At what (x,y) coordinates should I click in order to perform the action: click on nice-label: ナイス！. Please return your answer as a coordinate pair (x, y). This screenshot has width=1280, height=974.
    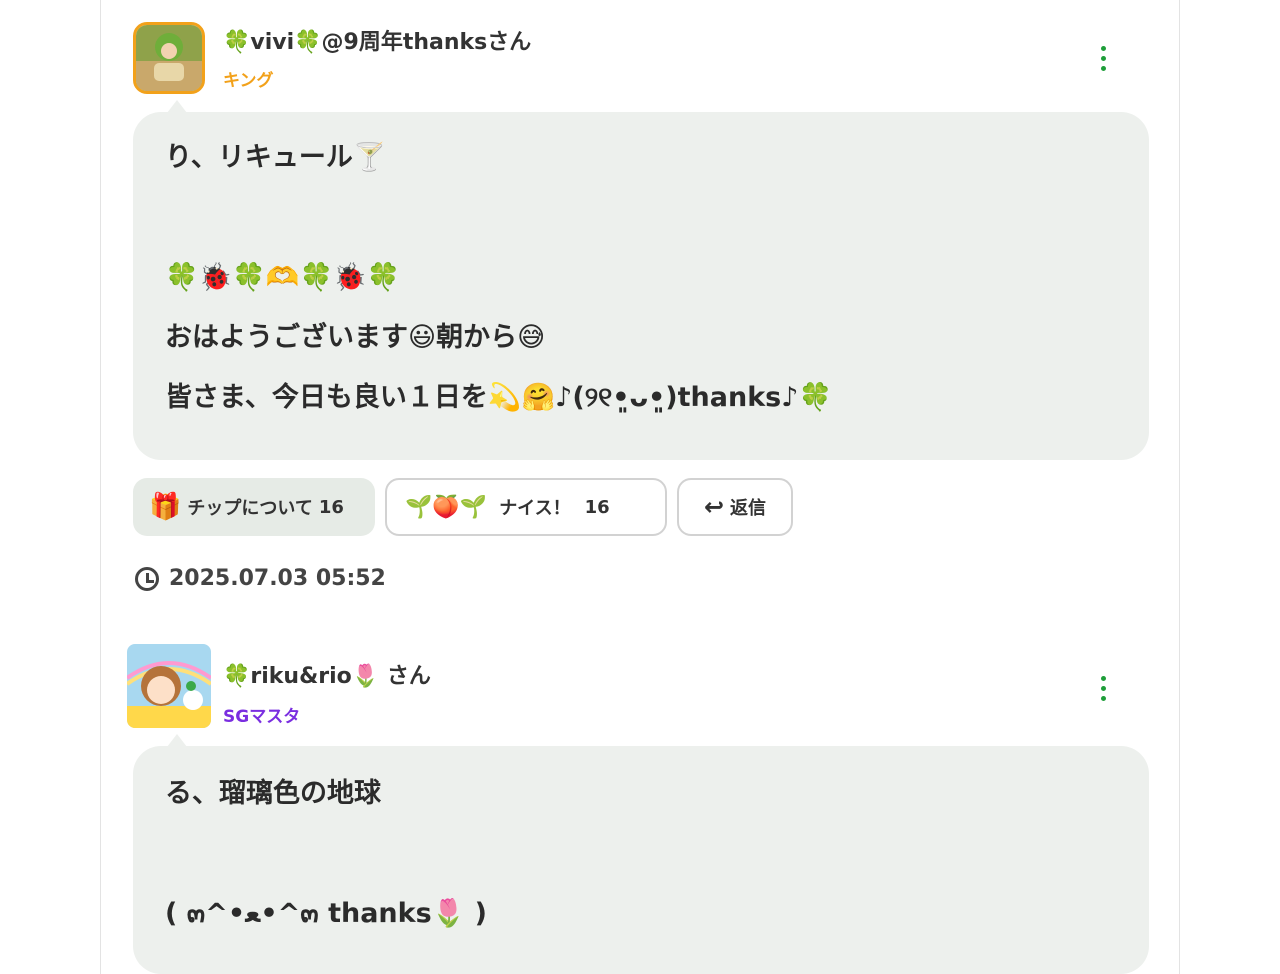
    Looking at the image, I should click on (535, 508).